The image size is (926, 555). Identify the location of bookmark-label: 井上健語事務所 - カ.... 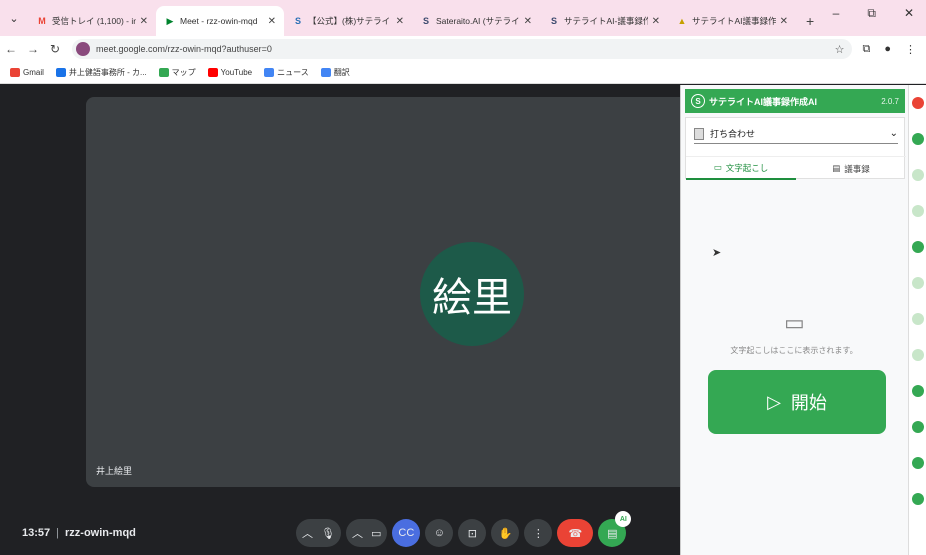
(107, 72).